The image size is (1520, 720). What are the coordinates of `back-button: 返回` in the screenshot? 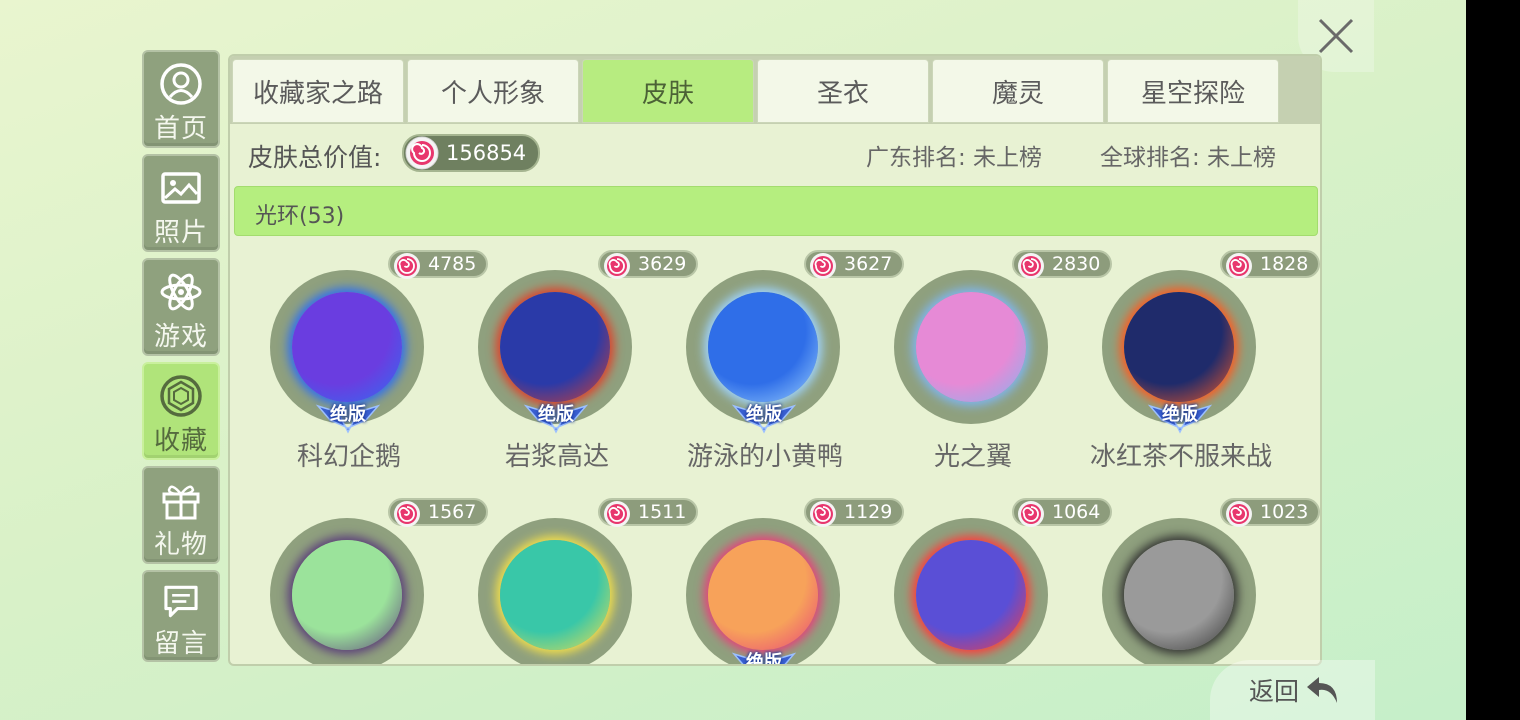 It's located at (1292, 690).